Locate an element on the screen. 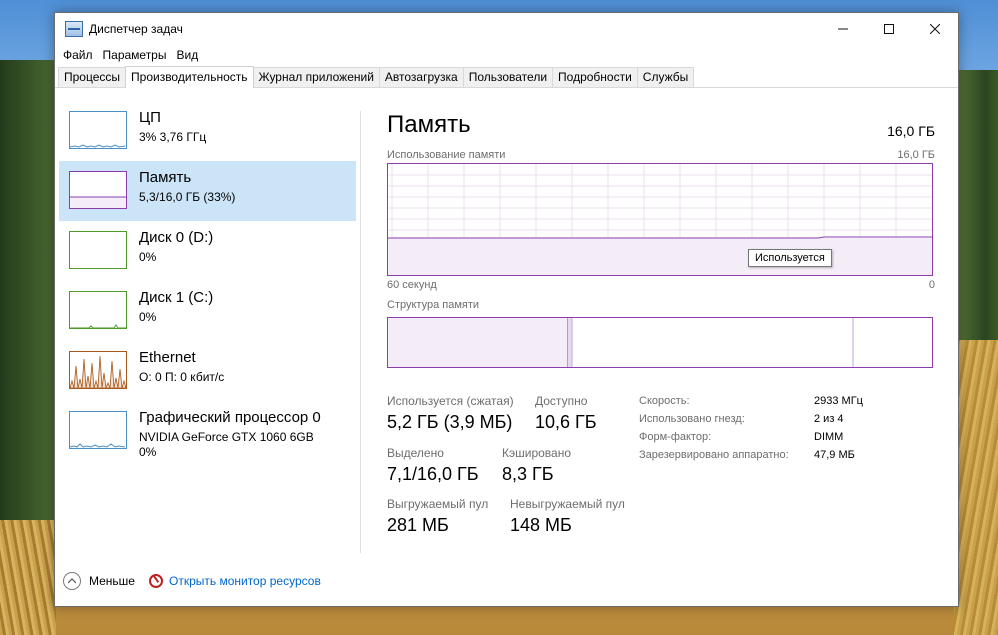 This screenshot has height=635, width=998. tab-startup: Автозагрузка is located at coordinates (421, 77).